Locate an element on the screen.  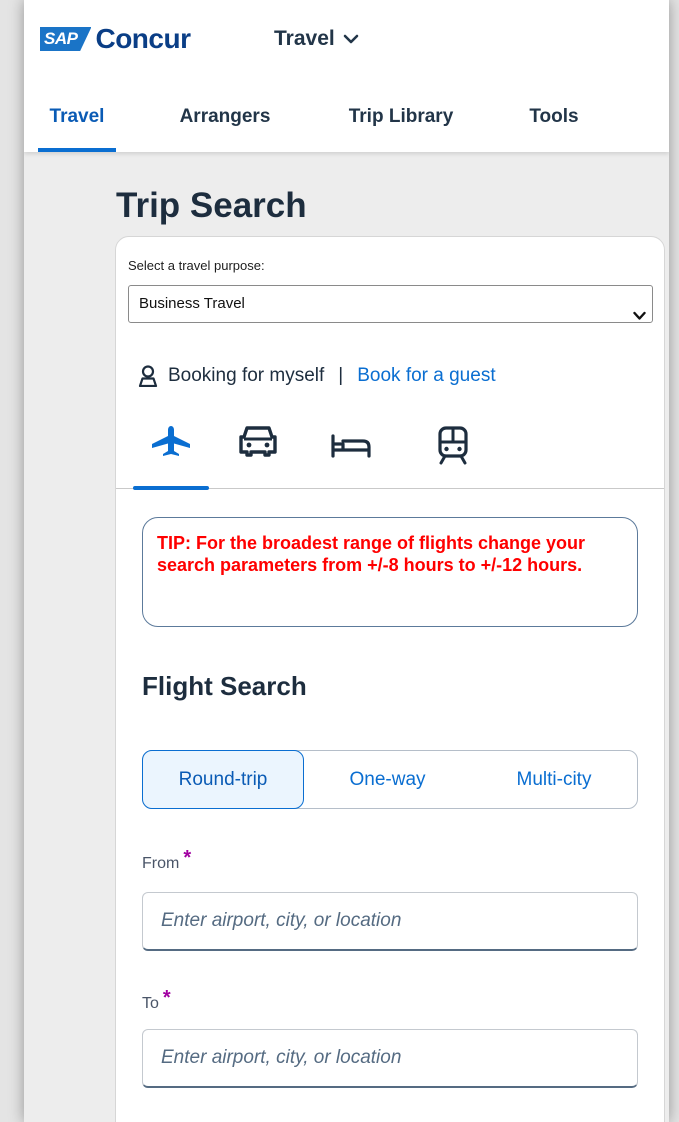
one-way-button: One-way is located at coordinates (387, 779).